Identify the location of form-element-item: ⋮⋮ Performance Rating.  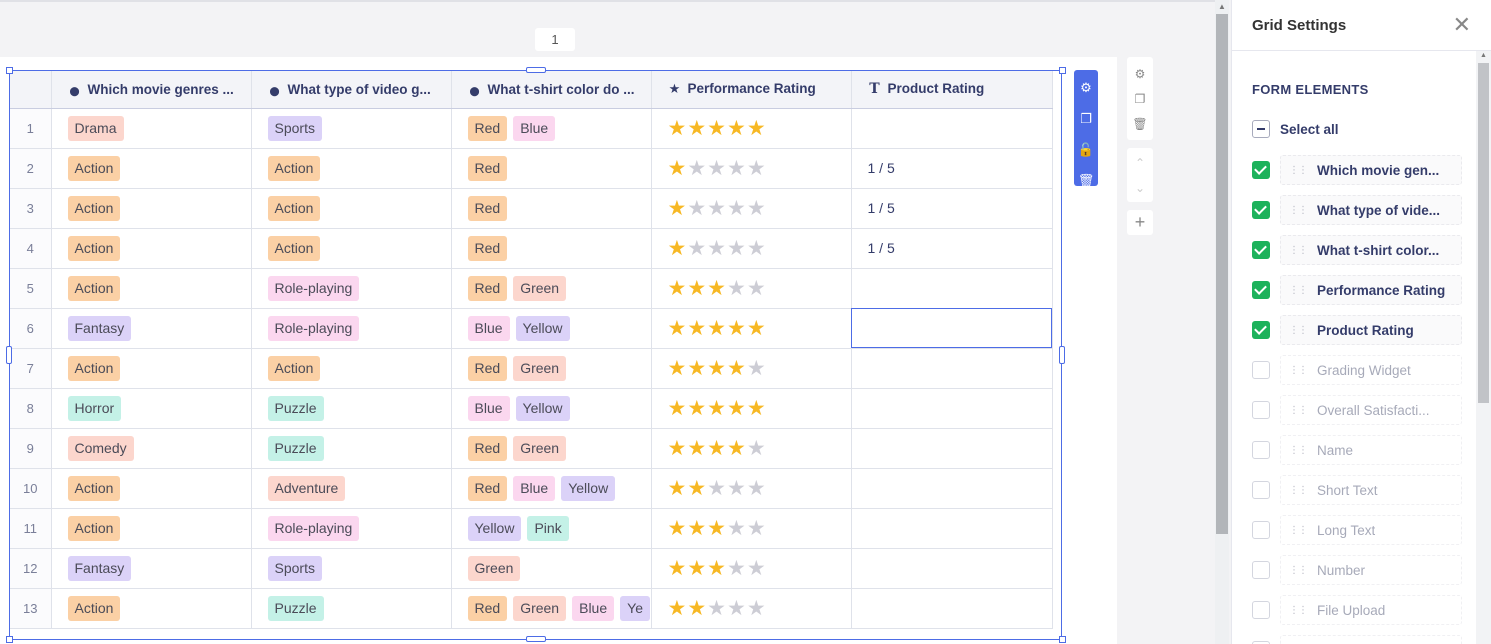
(1357, 290).